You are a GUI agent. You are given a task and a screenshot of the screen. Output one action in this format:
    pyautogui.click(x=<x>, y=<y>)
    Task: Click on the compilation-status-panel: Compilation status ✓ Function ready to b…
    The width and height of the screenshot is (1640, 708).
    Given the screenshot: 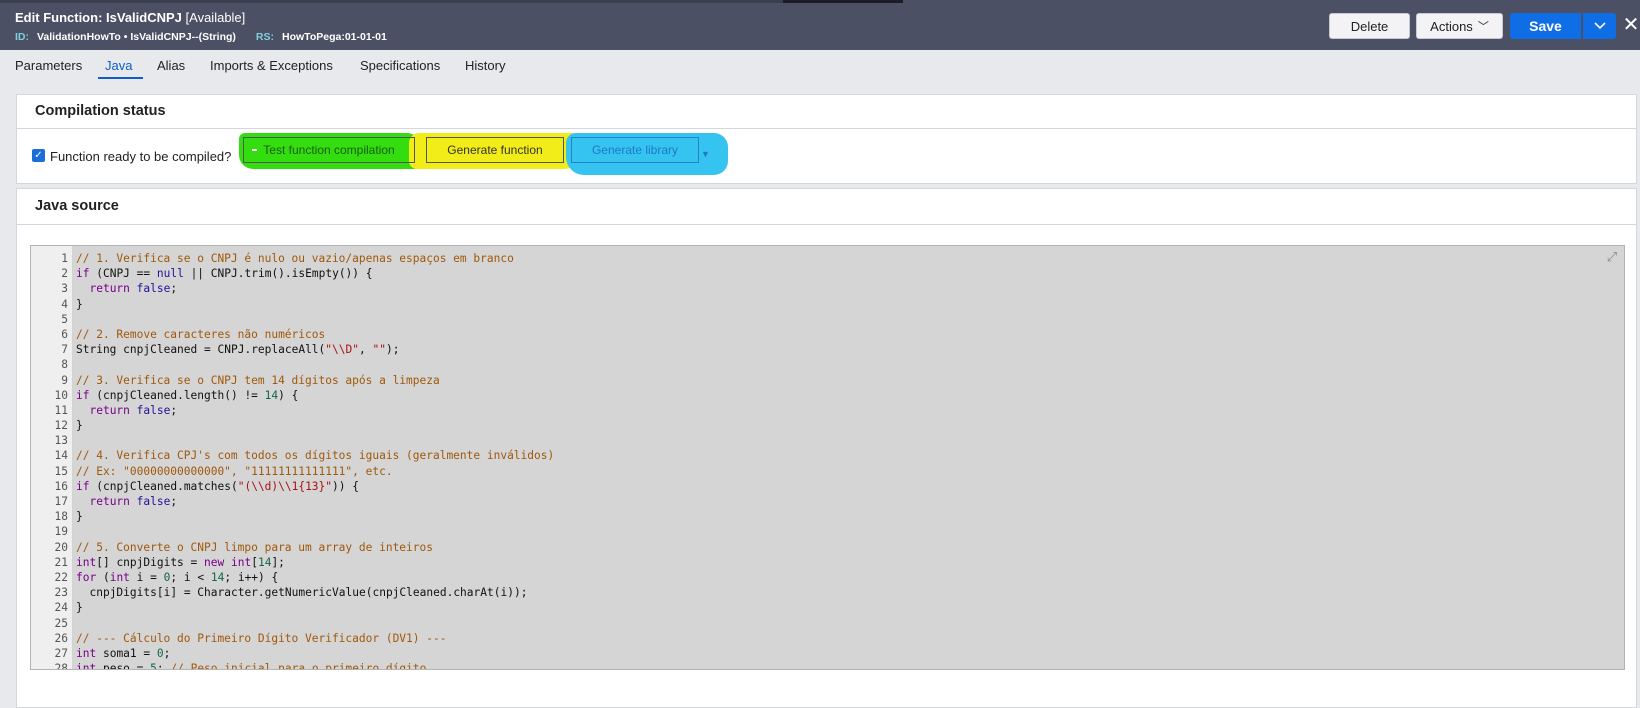 What is the action you would take?
    pyautogui.click(x=826, y=139)
    